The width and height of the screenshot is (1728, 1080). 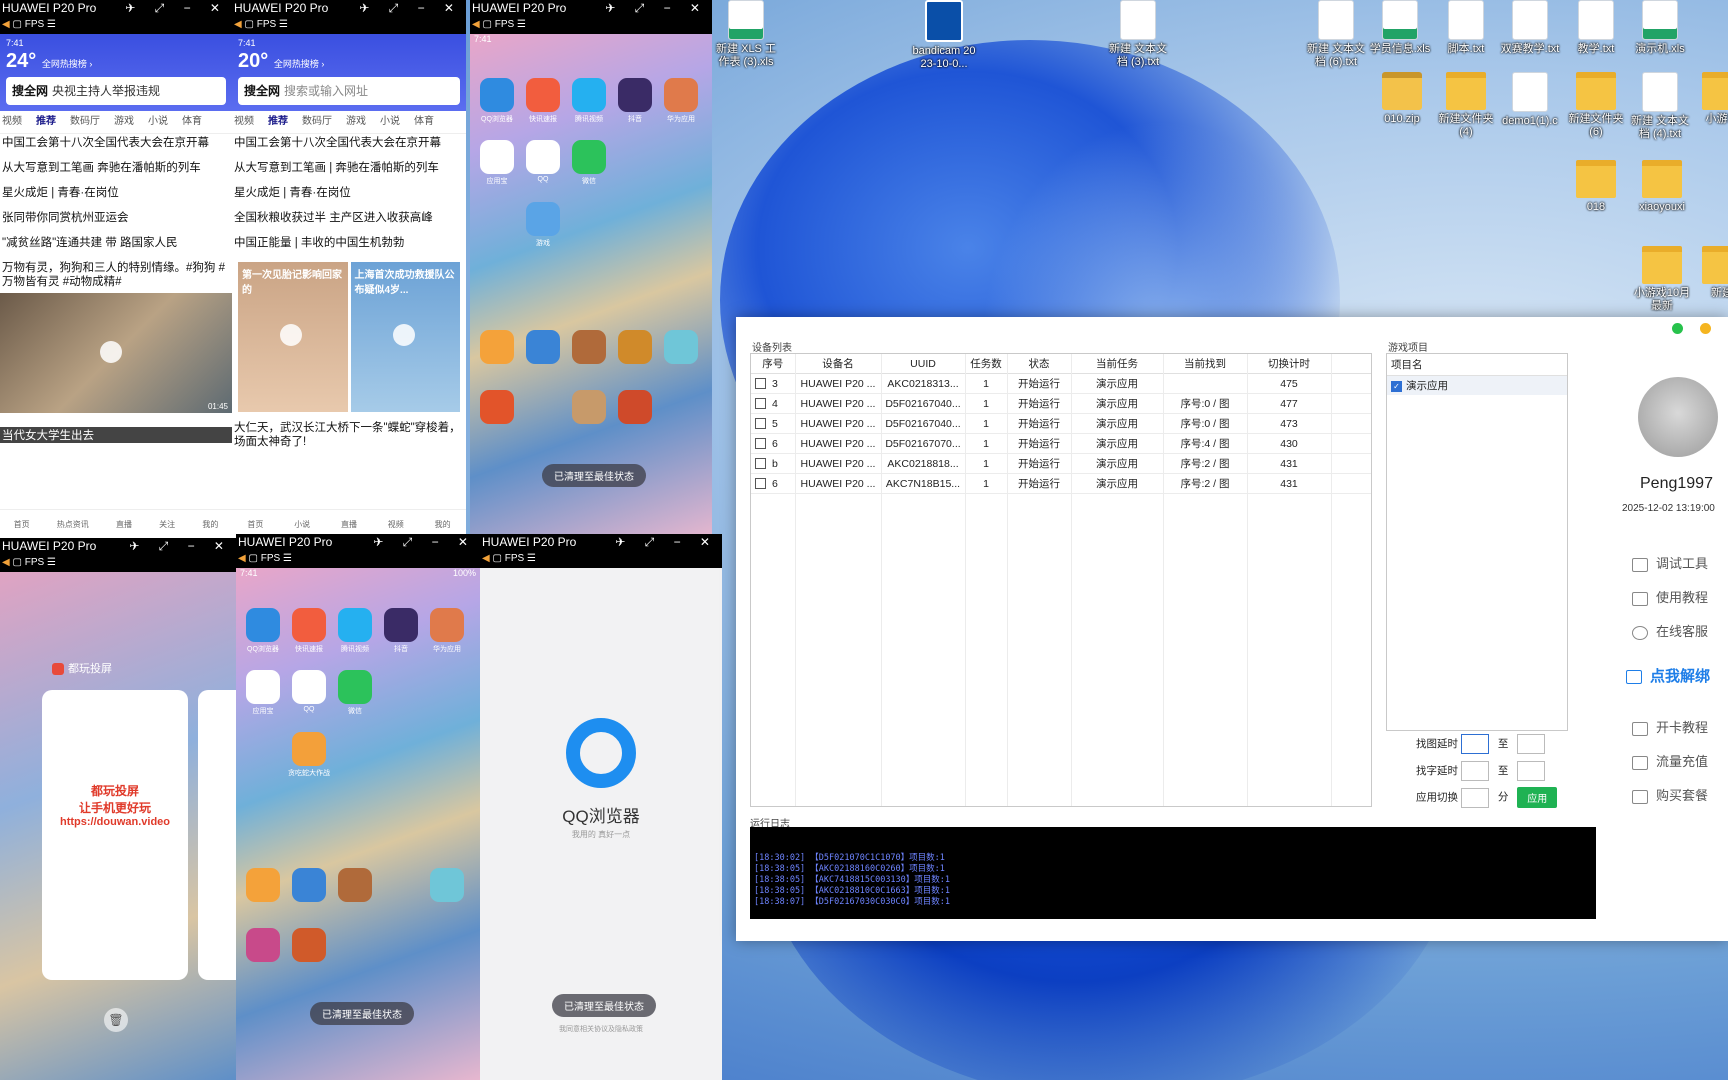 What do you see at coordinates (1466, 28) in the screenshot?
I see `desktop-icon: 脚本.txt` at bounding box center [1466, 28].